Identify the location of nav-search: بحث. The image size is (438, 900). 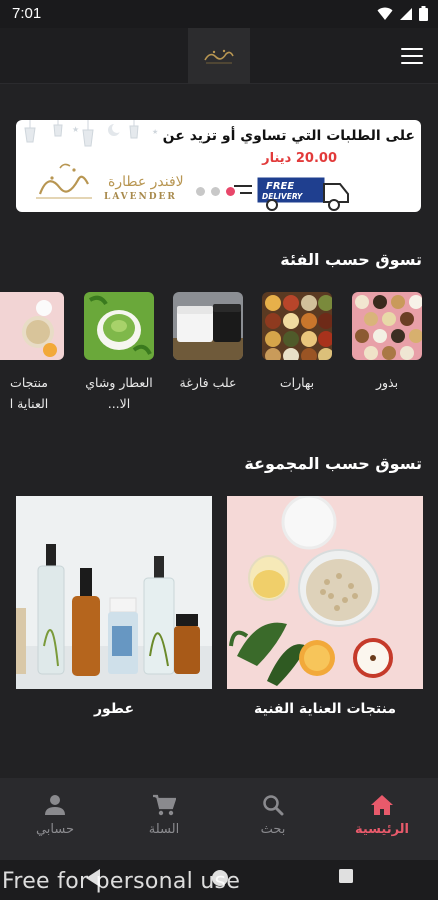
(273, 815).